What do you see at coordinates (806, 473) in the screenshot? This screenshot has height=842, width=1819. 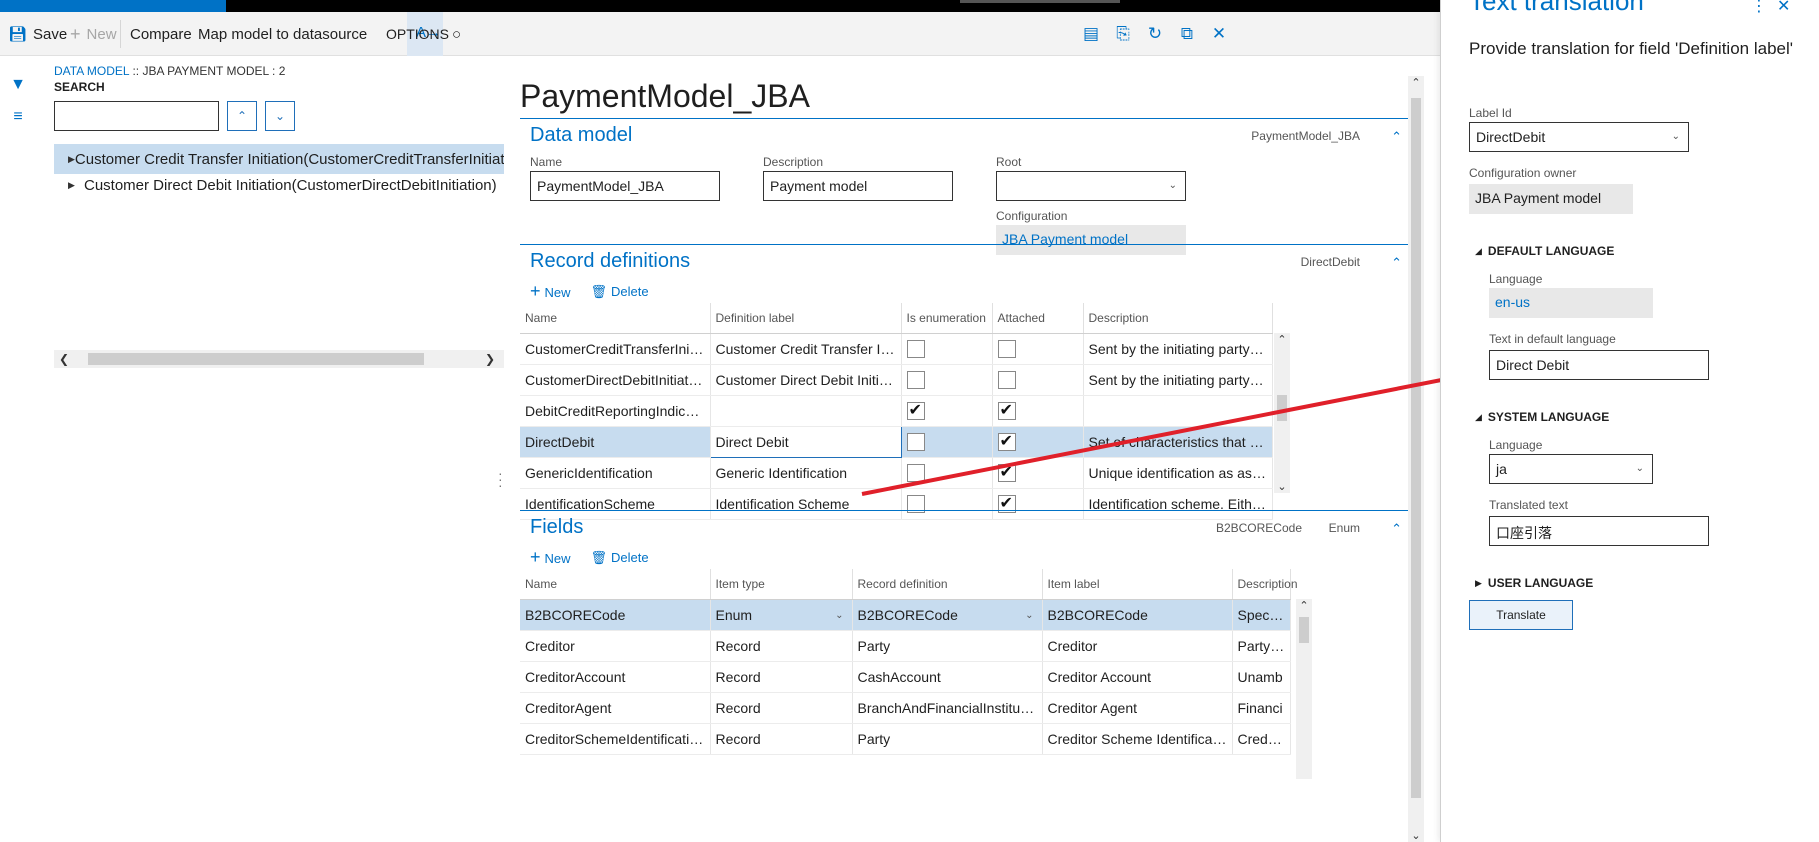 I see `cell-definition-label: Generic Identification` at bounding box center [806, 473].